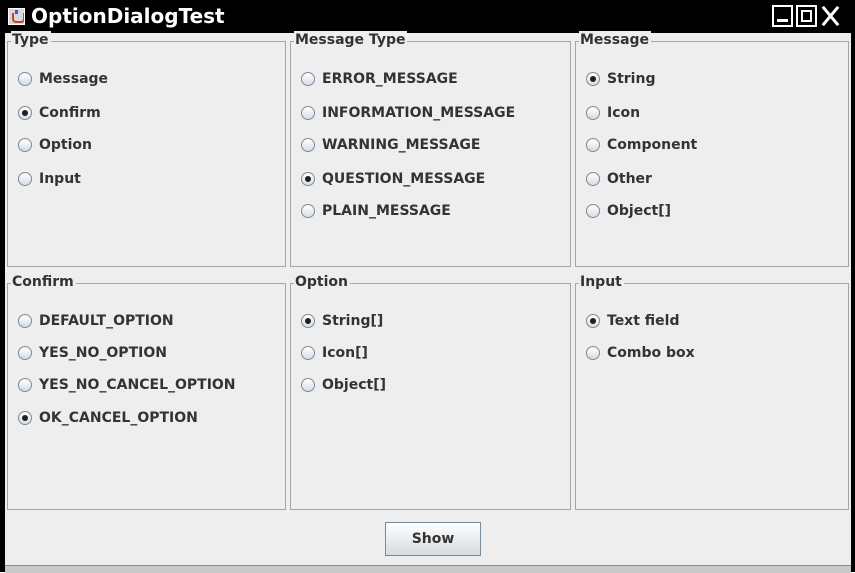  Describe the element at coordinates (632, 321) in the screenshot. I see `input-radio-text-field: Text field` at that location.